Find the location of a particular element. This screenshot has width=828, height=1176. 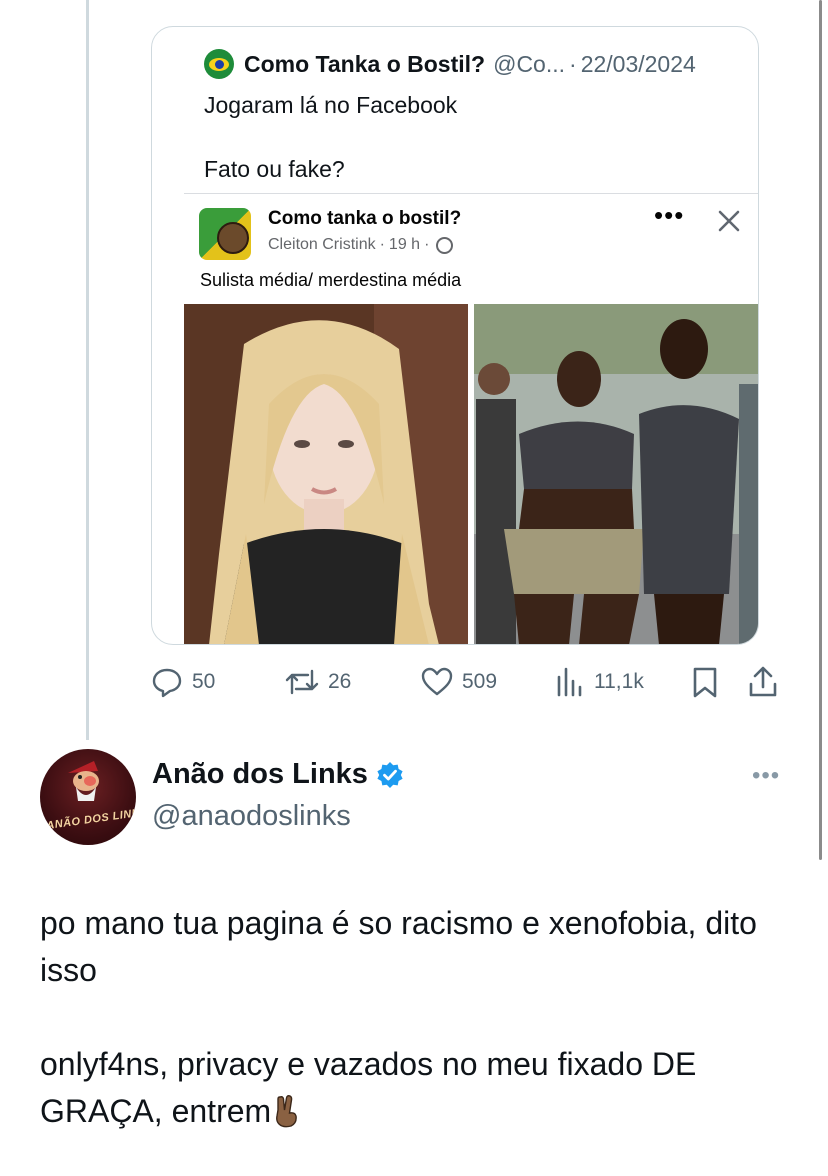

repost-button: 26 is located at coordinates (317, 682).